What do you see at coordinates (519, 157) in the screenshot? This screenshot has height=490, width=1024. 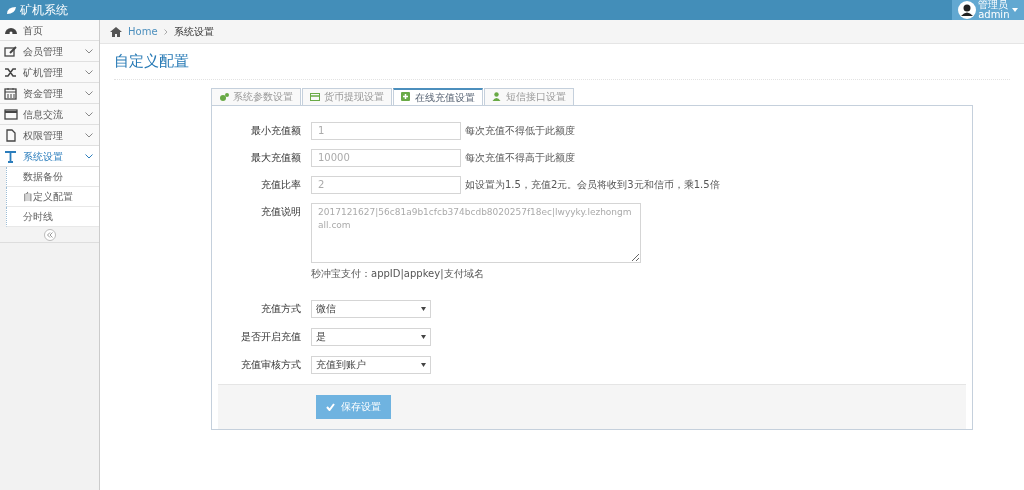 I see `help-text: 每次充值不得高于此额度` at bounding box center [519, 157].